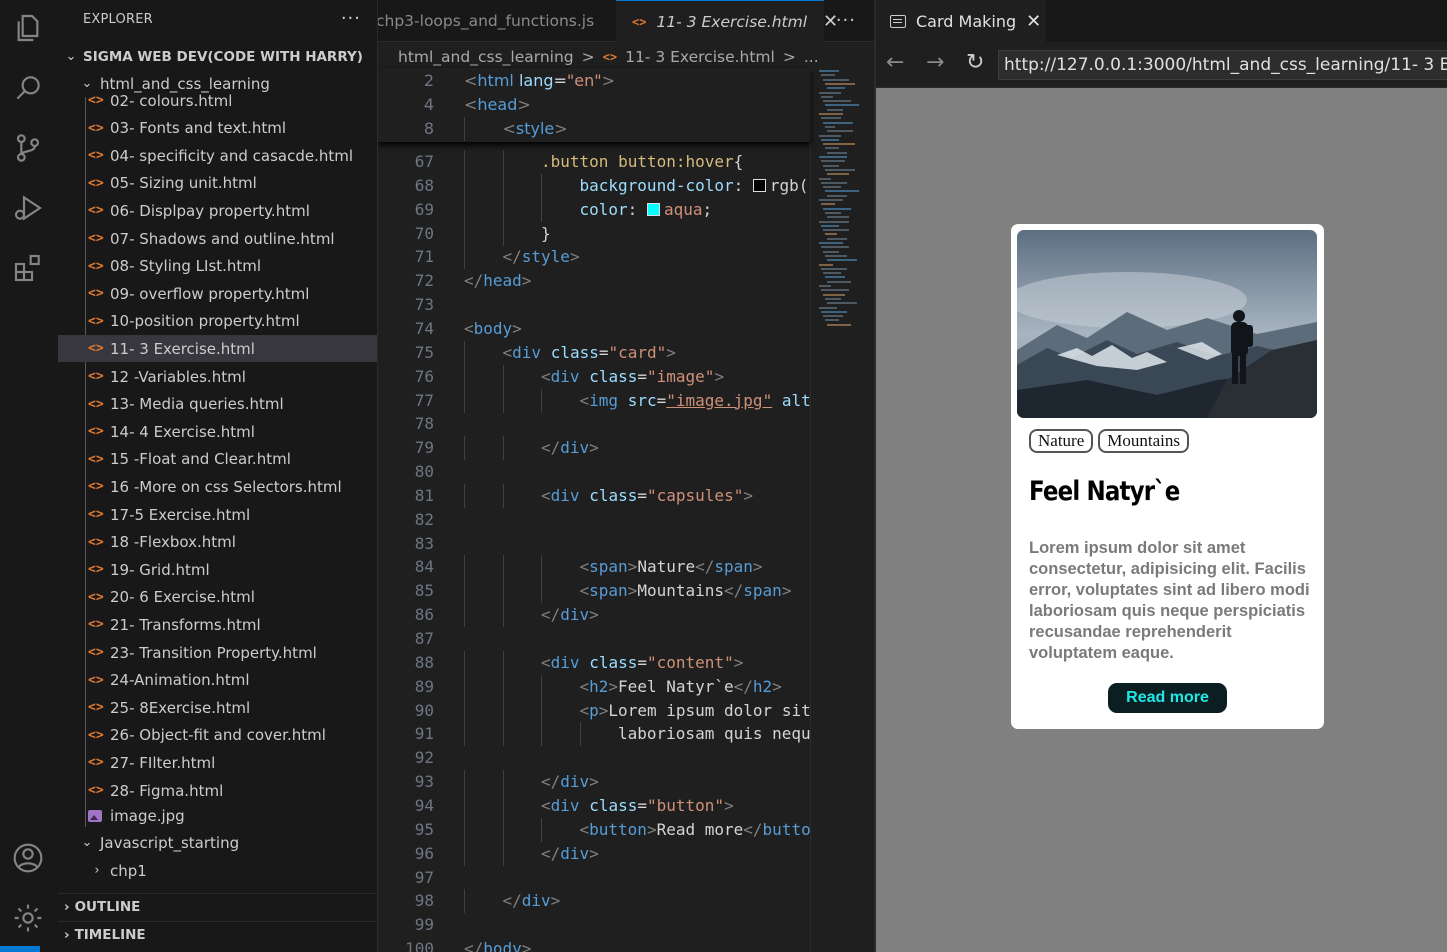 The image size is (1447, 952). What do you see at coordinates (594, 329) in the screenshot?
I see `code-line: 74 <body>` at bounding box center [594, 329].